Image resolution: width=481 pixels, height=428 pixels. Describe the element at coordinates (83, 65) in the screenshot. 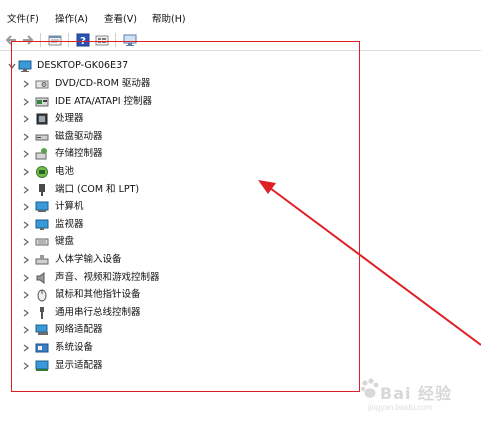

I see `tree-root-label: DESKTOP-GK06E37` at that location.